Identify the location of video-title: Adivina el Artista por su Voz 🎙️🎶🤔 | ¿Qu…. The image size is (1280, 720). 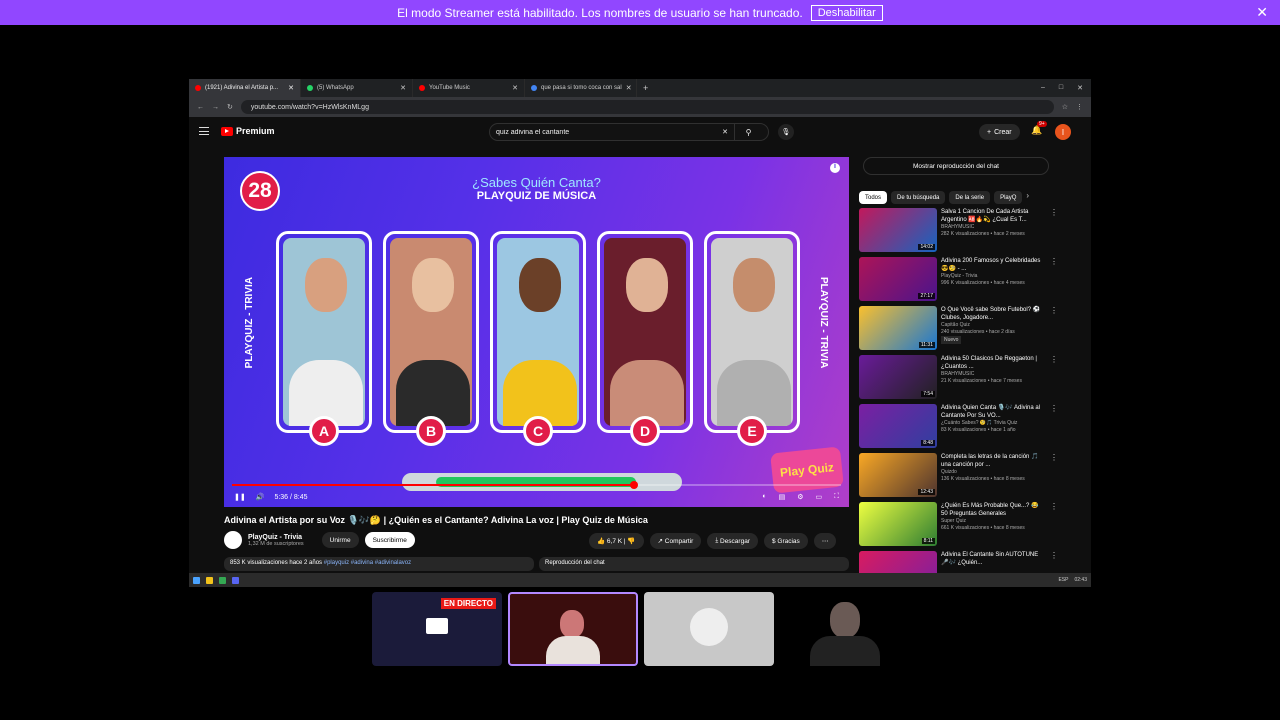
(436, 520).